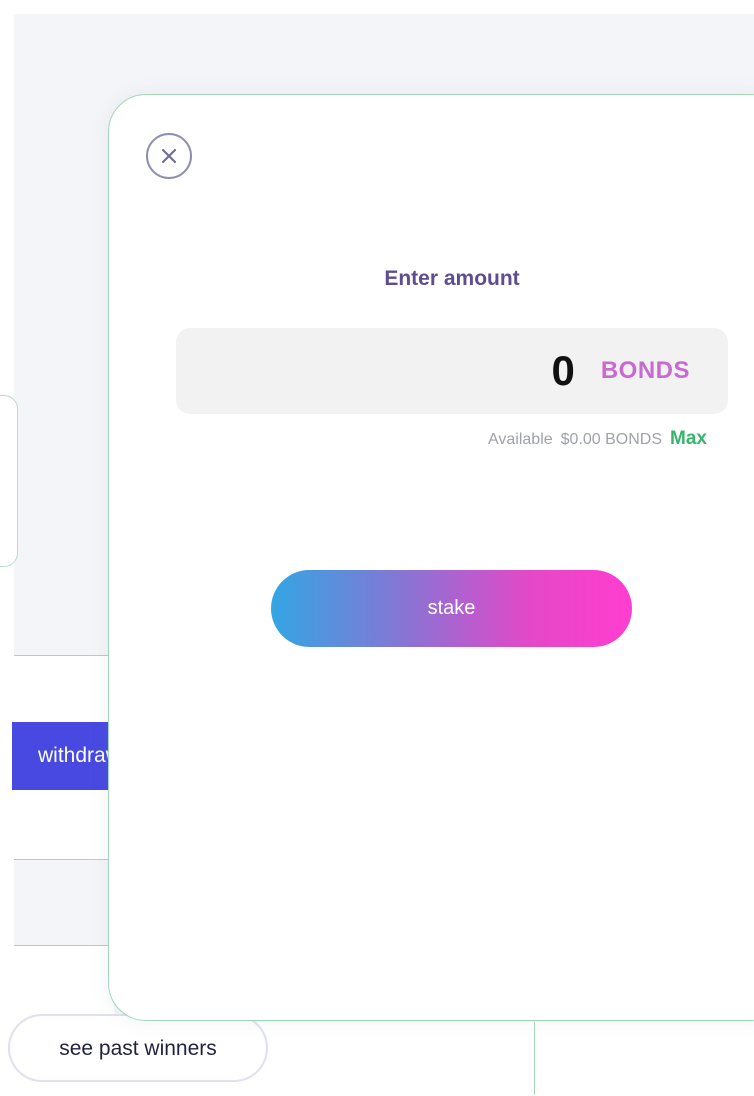 The height and width of the screenshot is (1096, 754). Describe the element at coordinates (408, 439) in the screenshot. I see `available-balance: Available $0.00 BONDS Max` at that location.